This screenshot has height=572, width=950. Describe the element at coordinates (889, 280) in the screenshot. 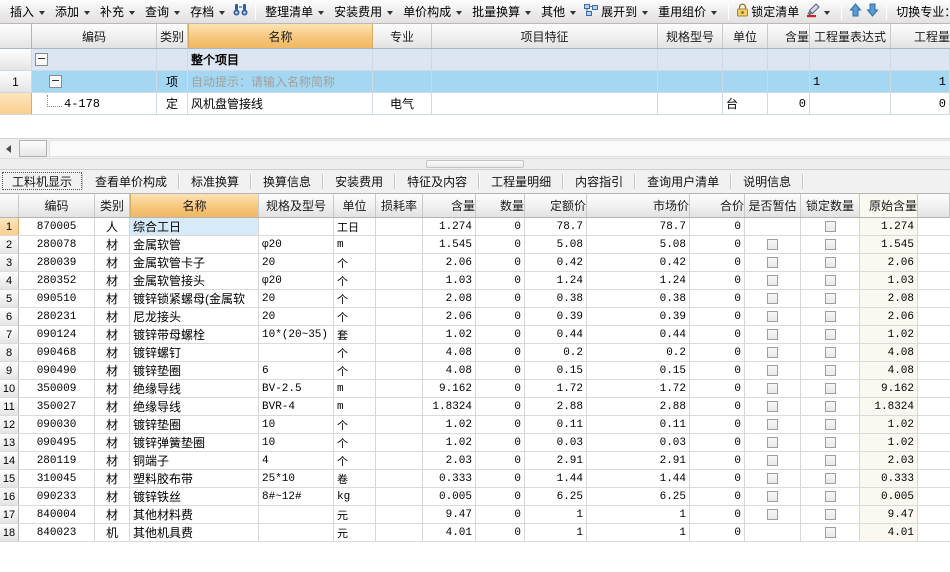

I see `cell-original-content: 1.03` at that location.